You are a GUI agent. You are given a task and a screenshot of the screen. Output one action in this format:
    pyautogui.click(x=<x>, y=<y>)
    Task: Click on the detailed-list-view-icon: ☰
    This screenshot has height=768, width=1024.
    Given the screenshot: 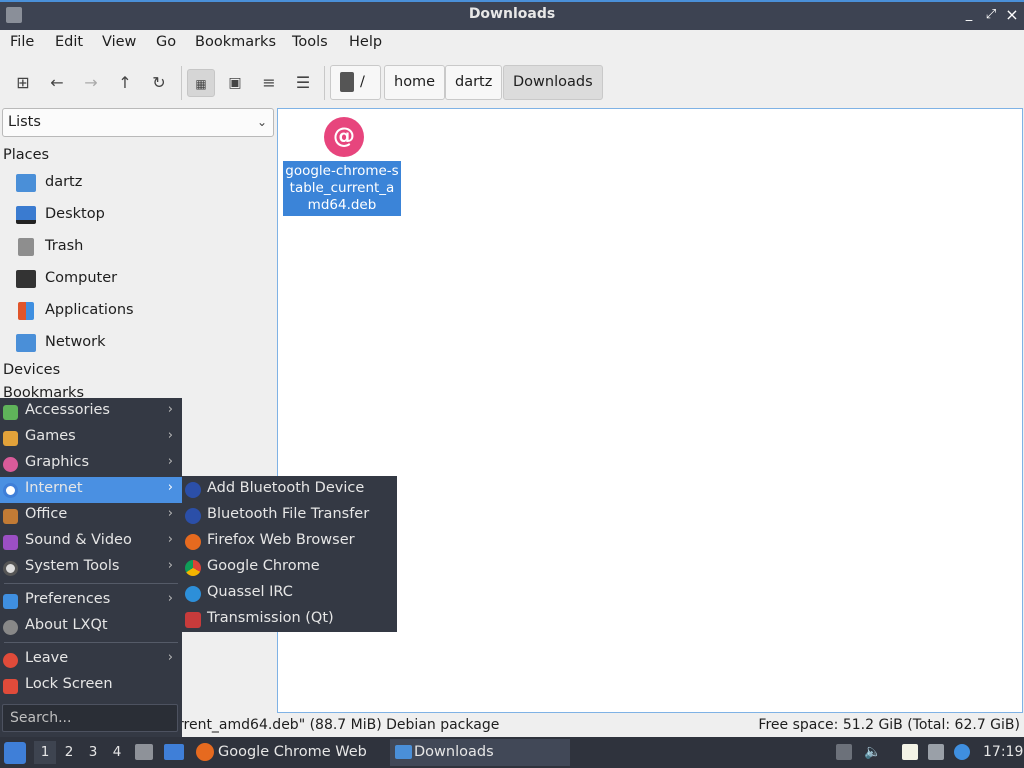 What is the action you would take?
    pyautogui.click(x=303, y=83)
    